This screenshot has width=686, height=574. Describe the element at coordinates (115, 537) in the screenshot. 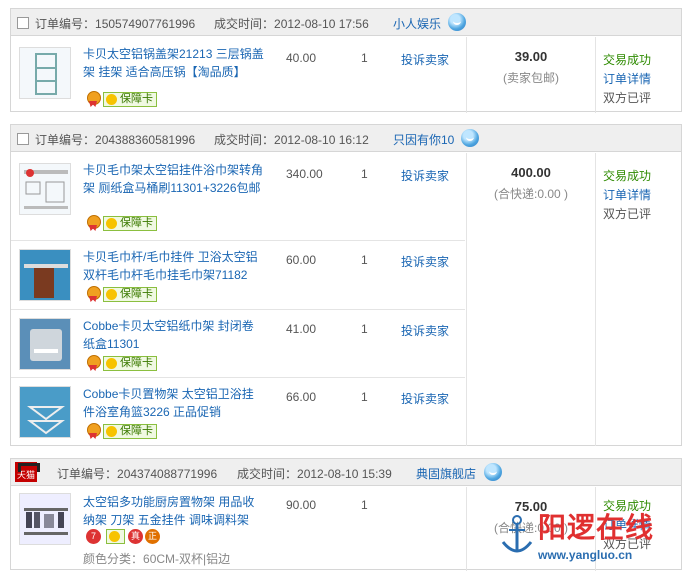

I see `guarantee-icon` at that location.